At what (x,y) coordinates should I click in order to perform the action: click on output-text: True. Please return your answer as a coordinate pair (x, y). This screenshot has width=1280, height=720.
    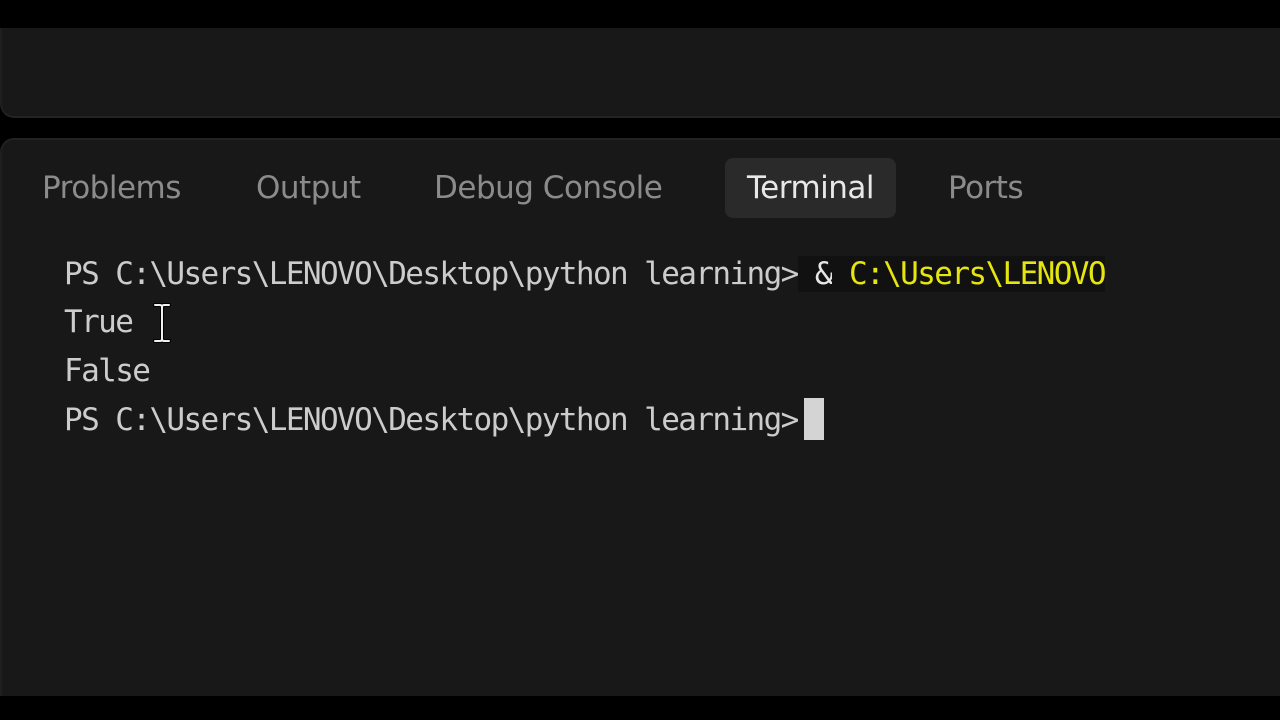
    Looking at the image, I should click on (99, 322).